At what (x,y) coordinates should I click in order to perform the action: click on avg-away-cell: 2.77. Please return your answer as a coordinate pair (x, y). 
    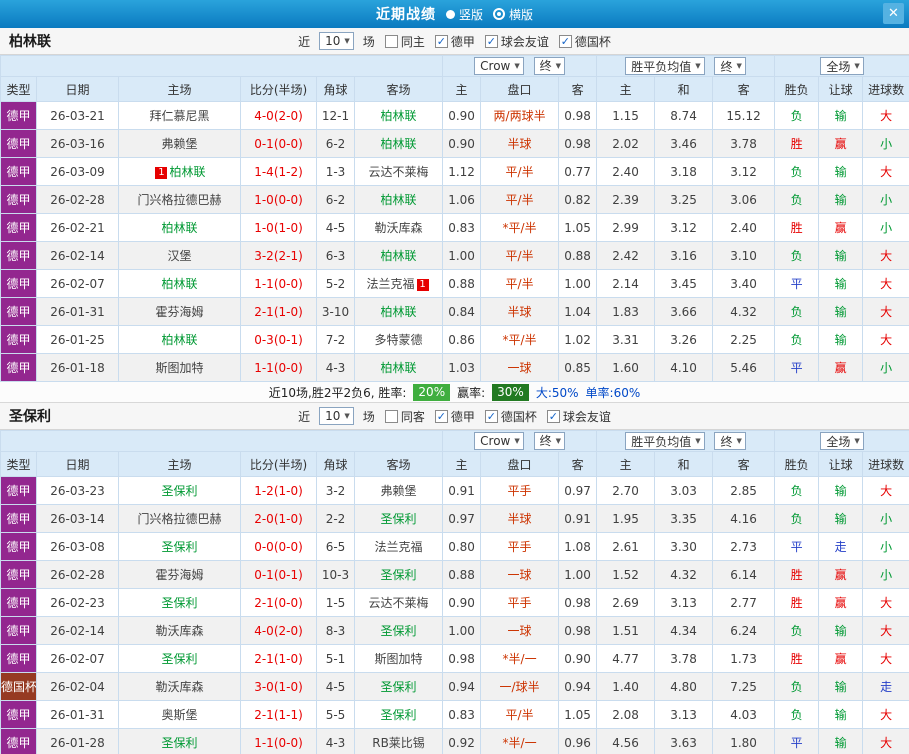
    Looking at the image, I should click on (744, 602).